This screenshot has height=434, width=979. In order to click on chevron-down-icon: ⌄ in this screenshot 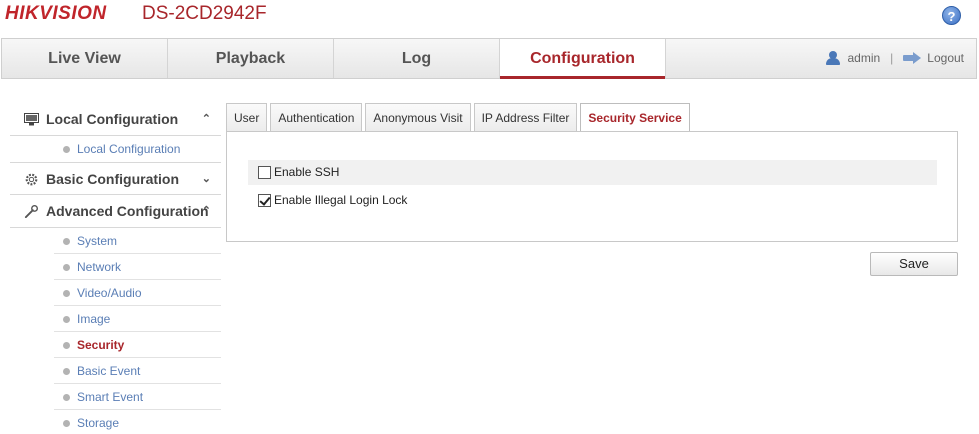, I will do `click(206, 179)`.